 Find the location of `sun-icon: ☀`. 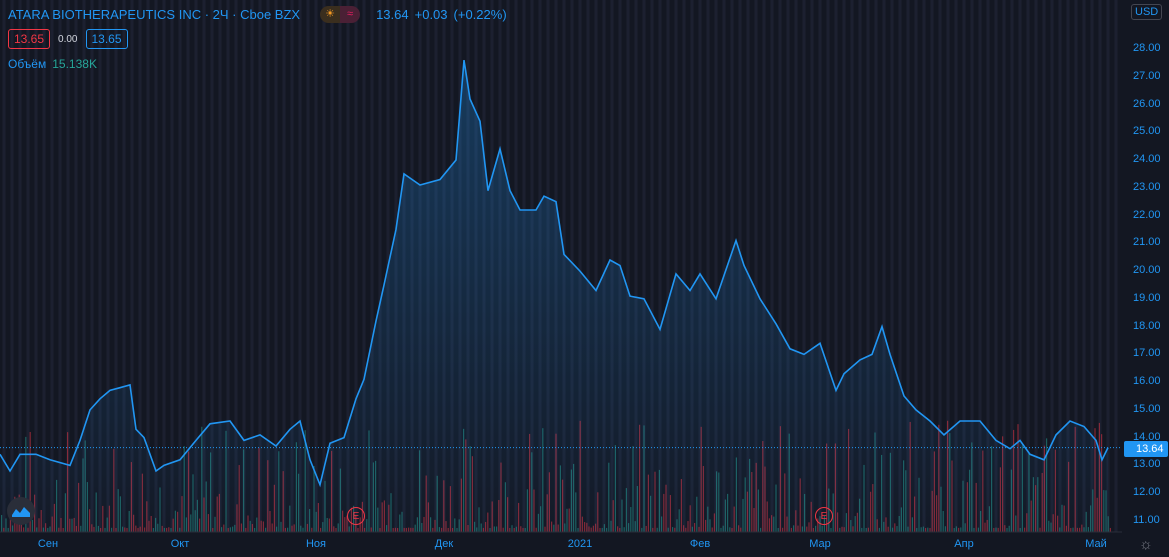

sun-icon: ☀ is located at coordinates (330, 14).